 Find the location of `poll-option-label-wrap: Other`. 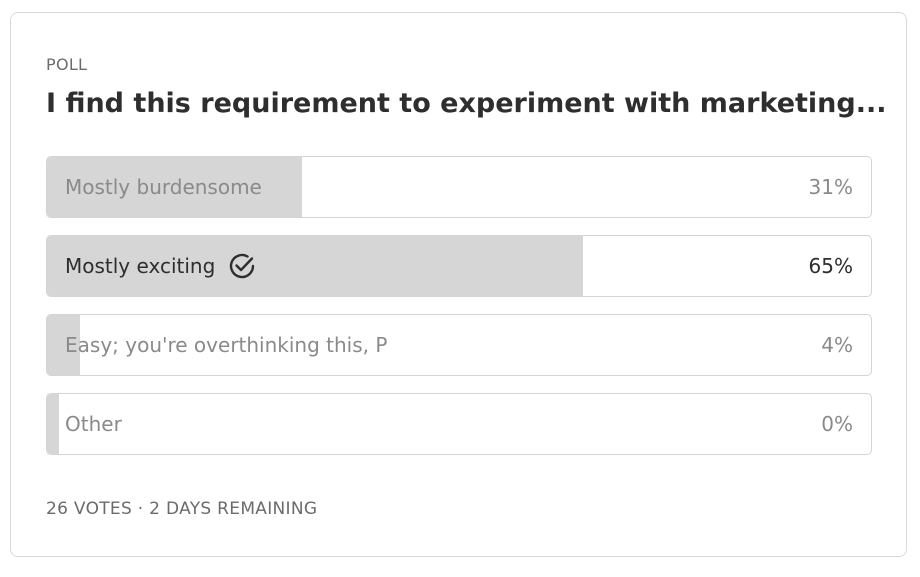

poll-option-label-wrap: Other is located at coordinates (93, 424).